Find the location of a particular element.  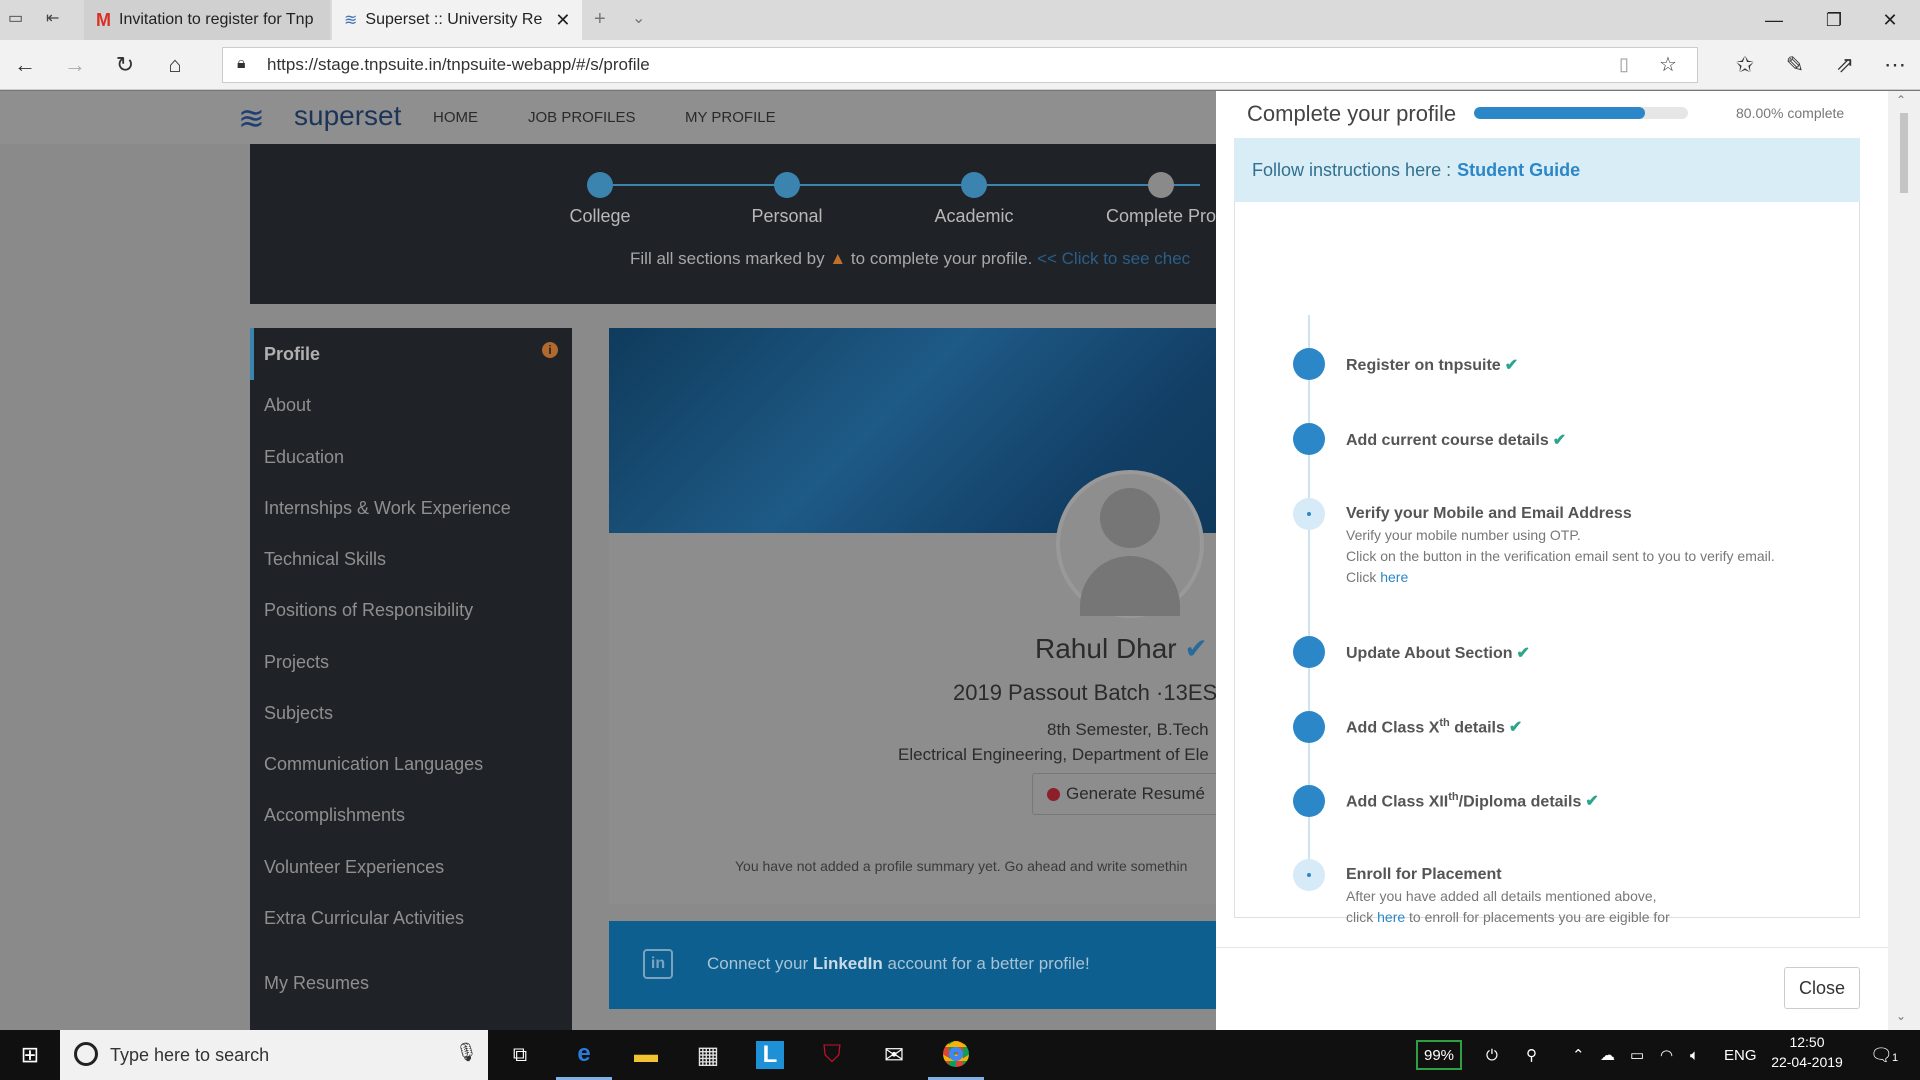

step-dot-complete is located at coordinates (1161, 185).